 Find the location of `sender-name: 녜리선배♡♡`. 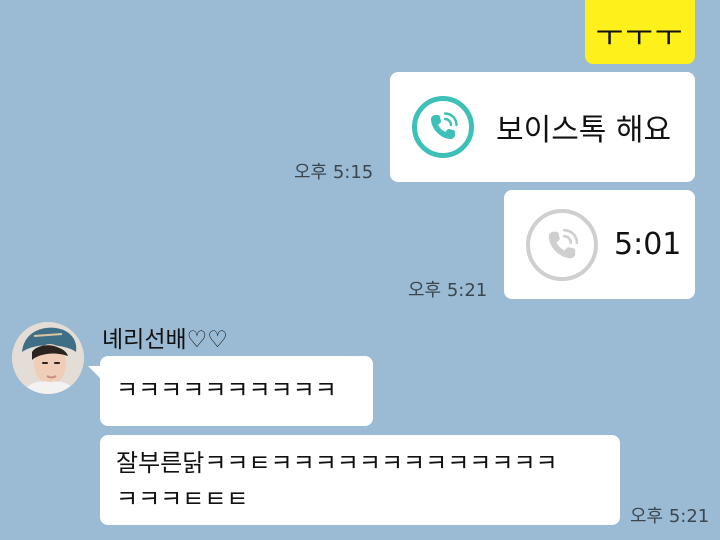

sender-name: 녜리선배♡♡ is located at coordinates (165, 340).